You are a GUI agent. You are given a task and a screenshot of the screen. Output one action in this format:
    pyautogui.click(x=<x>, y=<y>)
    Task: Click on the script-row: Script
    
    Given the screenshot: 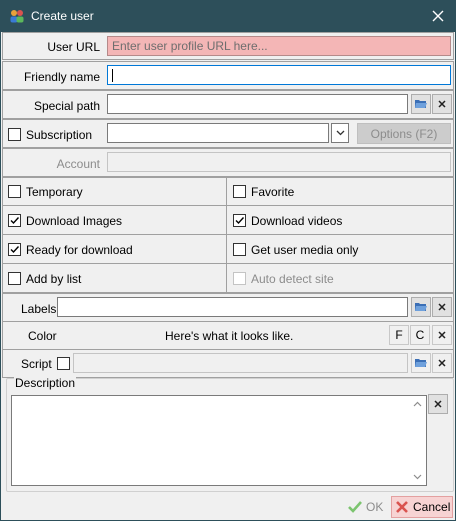 What is the action you would take?
    pyautogui.click(x=228, y=363)
    